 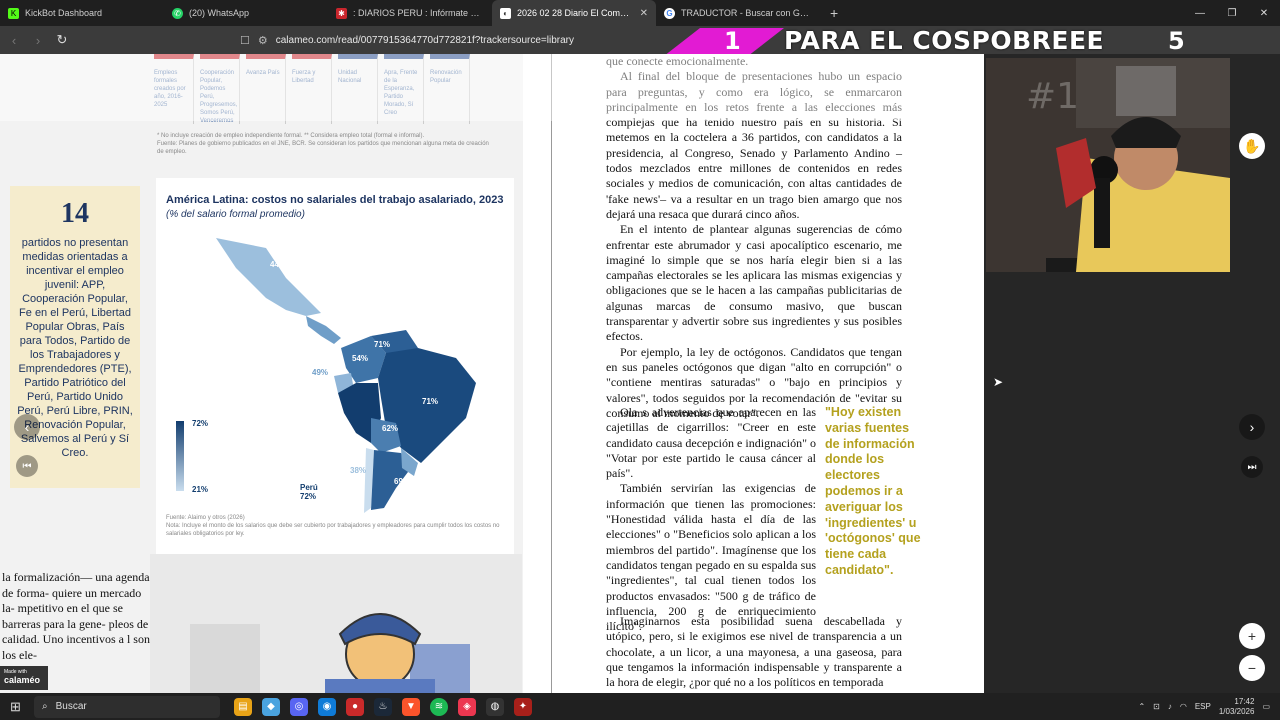 I want to click on tab-diarios: ✱ : DIARIOS PERU : Infórmate GRatis :, so click(x=410, y=13).